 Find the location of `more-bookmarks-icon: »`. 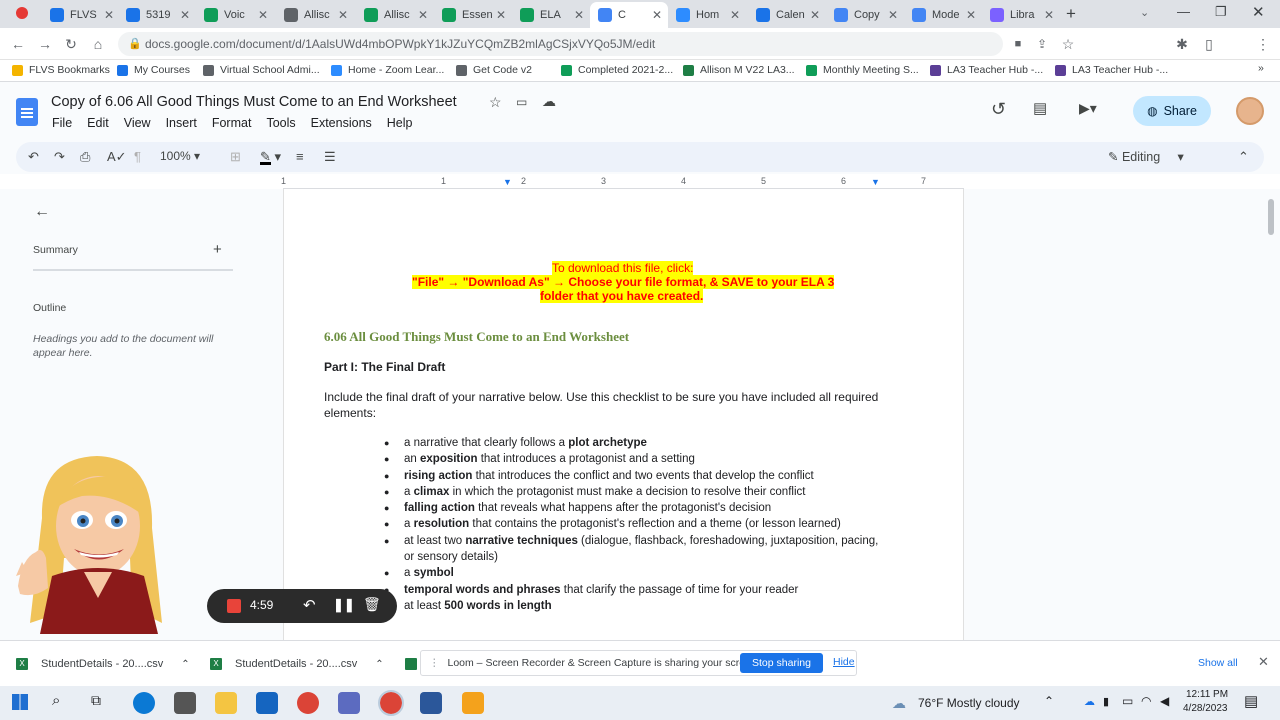

more-bookmarks-icon: » is located at coordinates (1261, 68).